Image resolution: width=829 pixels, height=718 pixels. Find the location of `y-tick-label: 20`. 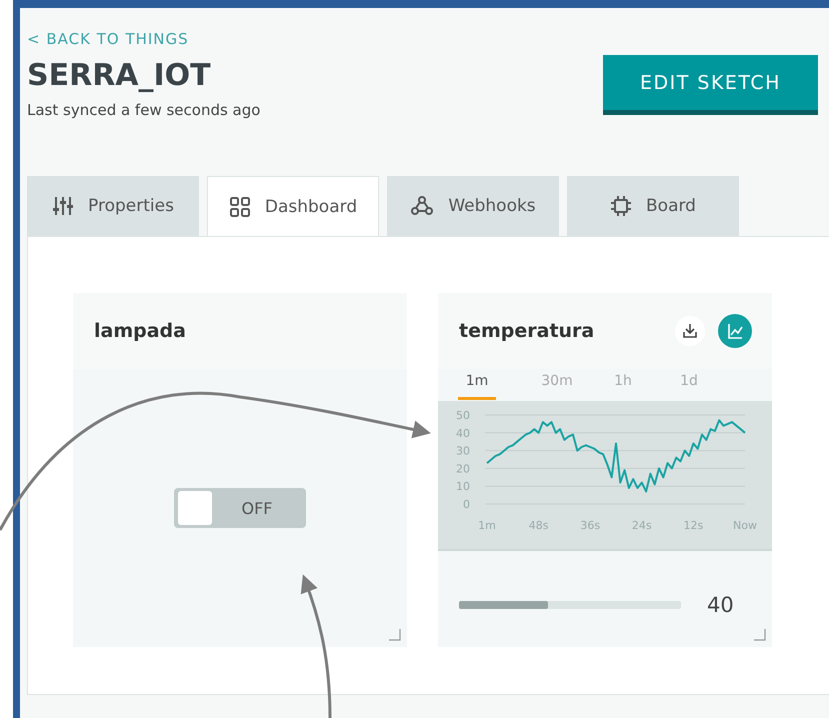

y-tick-label: 20 is located at coordinates (463, 469).